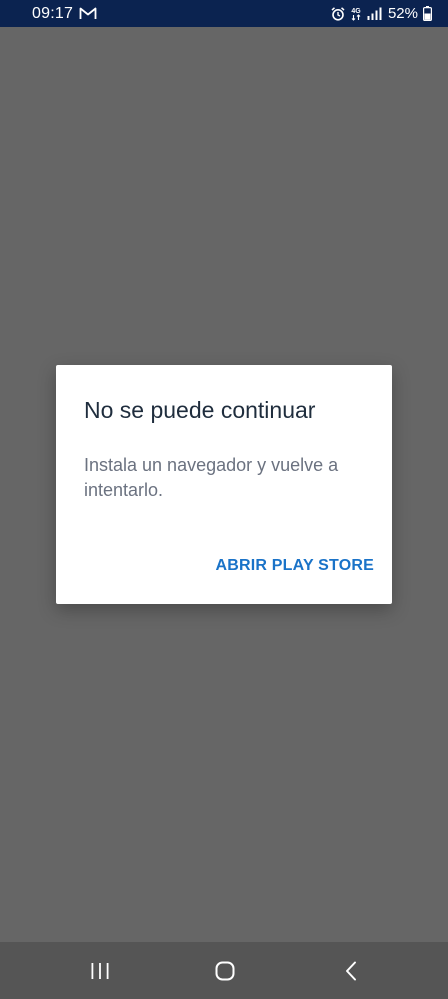 Image resolution: width=448 pixels, height=999 pixels. What do you see at coordinates (200, 410) in the screenshot?
I see `dialog-title: No se puede continuar` at bounding box center [200, 410].